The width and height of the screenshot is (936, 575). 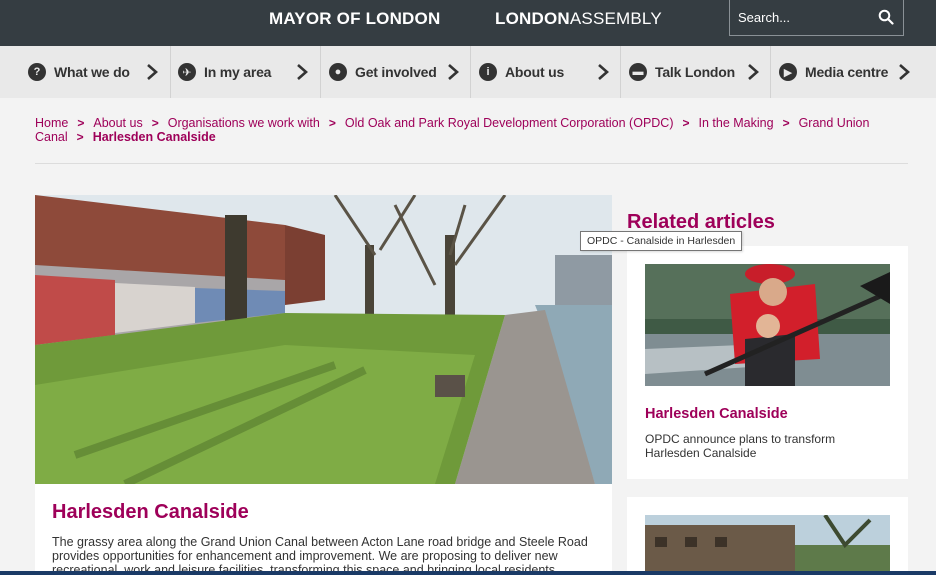 What do you see at coordinates (224, 72) in the screenshot?
I see `nav-item-in-my-area: ✈ In my area` at bounding box center [224, 72].